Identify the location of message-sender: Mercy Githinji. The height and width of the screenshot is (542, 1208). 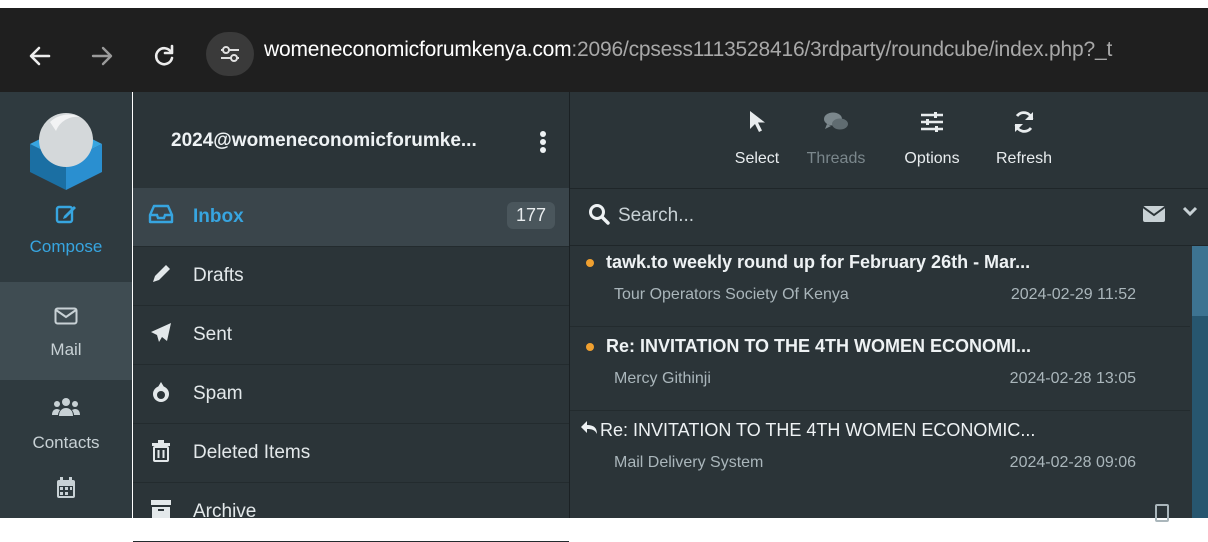
(662, 378).